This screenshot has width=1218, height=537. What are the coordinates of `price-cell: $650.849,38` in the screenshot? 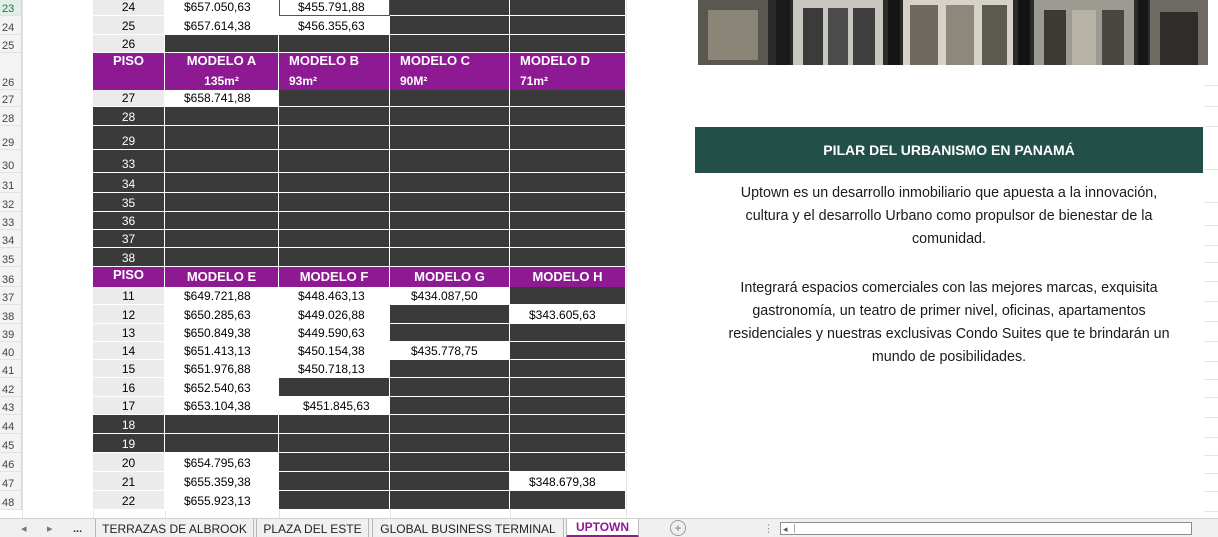 It's located at (222, 333).